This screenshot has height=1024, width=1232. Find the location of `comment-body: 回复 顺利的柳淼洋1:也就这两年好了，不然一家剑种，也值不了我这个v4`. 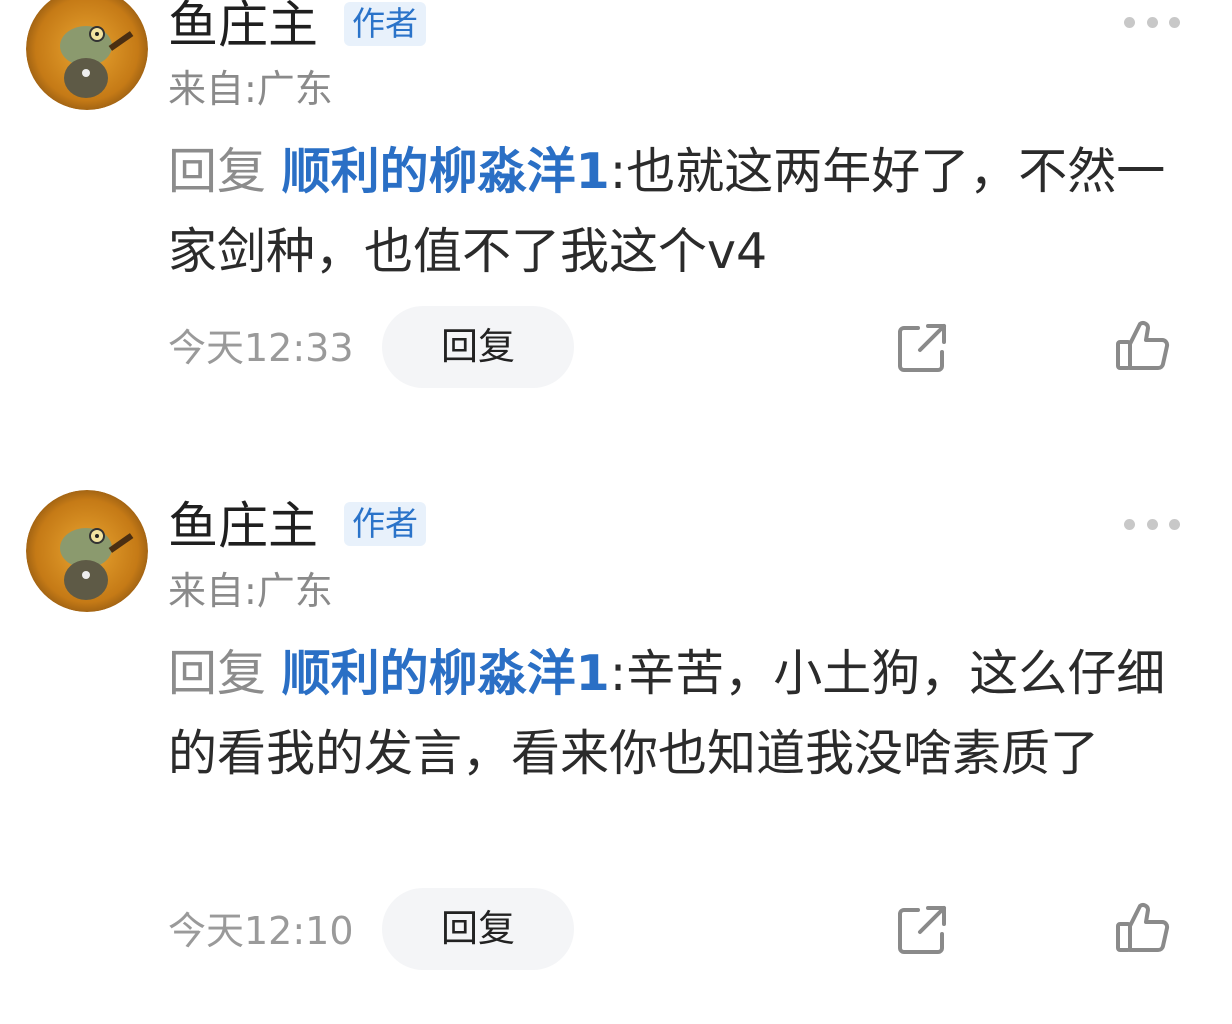

comment-body: 回复 顺利的柳淼洋1:也就这两年好了，不然一家剑种，也值不了我这个v4 is located at coordinates (678, 212).